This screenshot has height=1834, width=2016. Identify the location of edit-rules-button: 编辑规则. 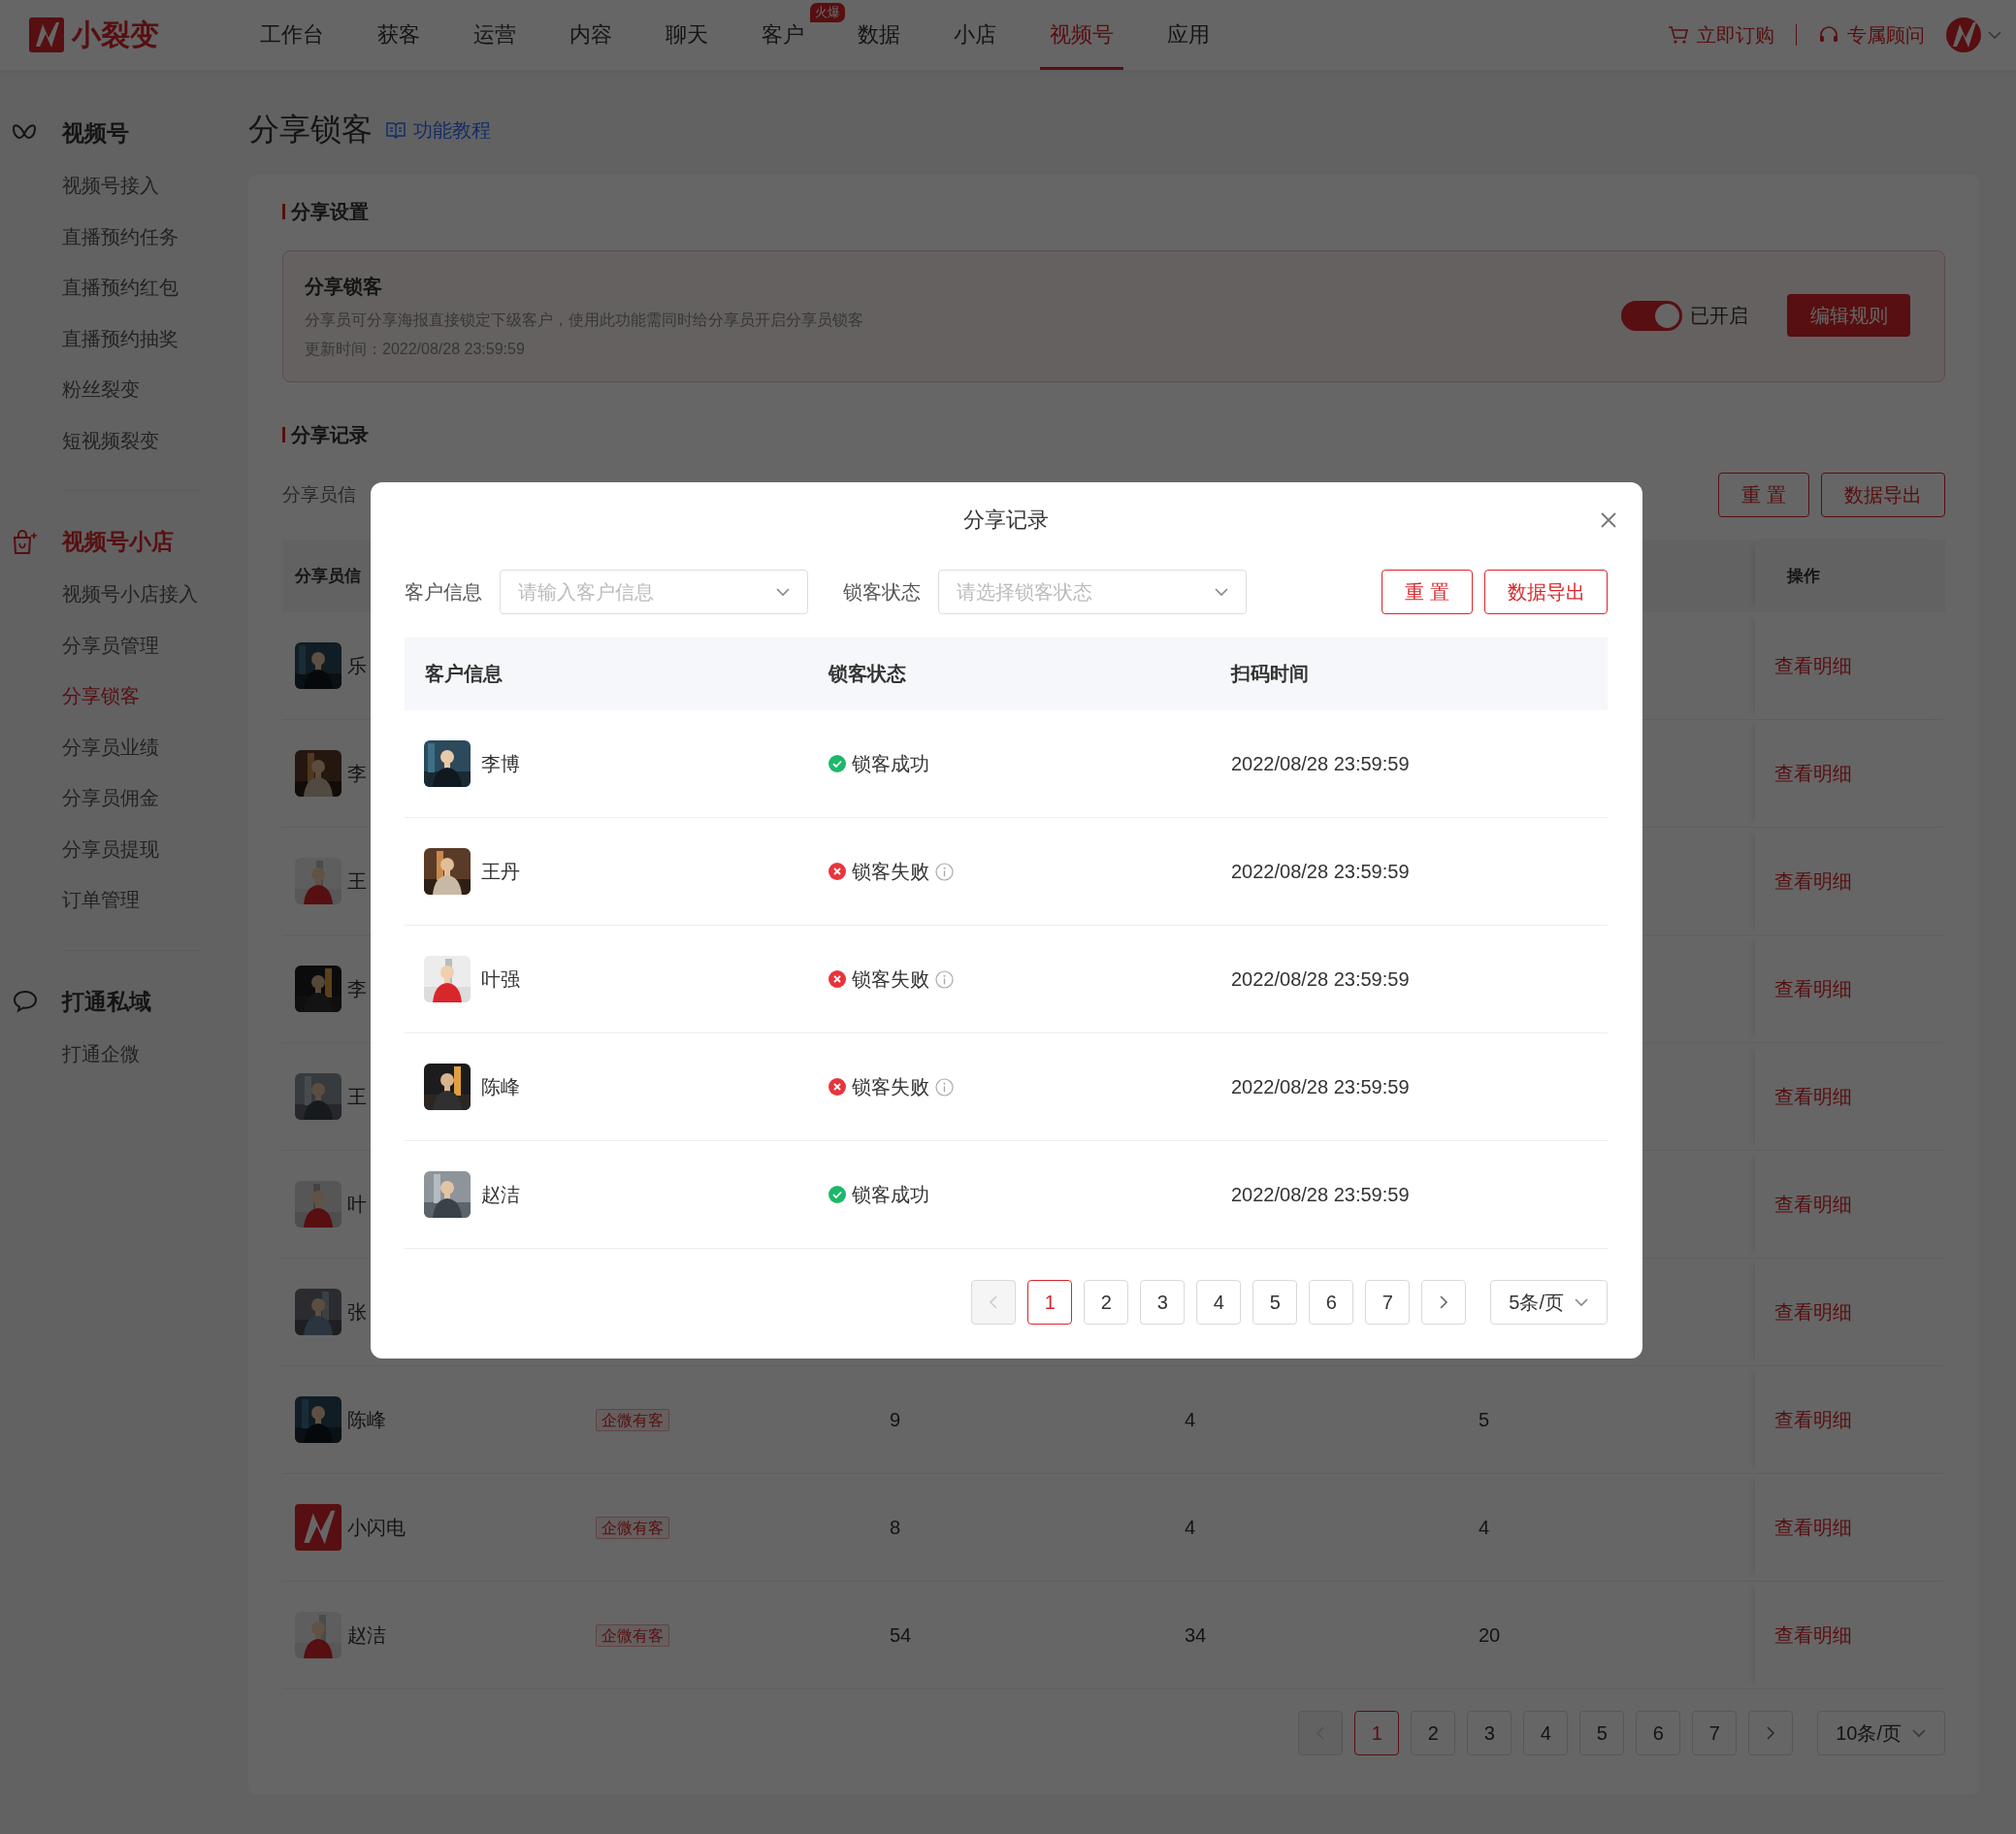
(1848, 315).